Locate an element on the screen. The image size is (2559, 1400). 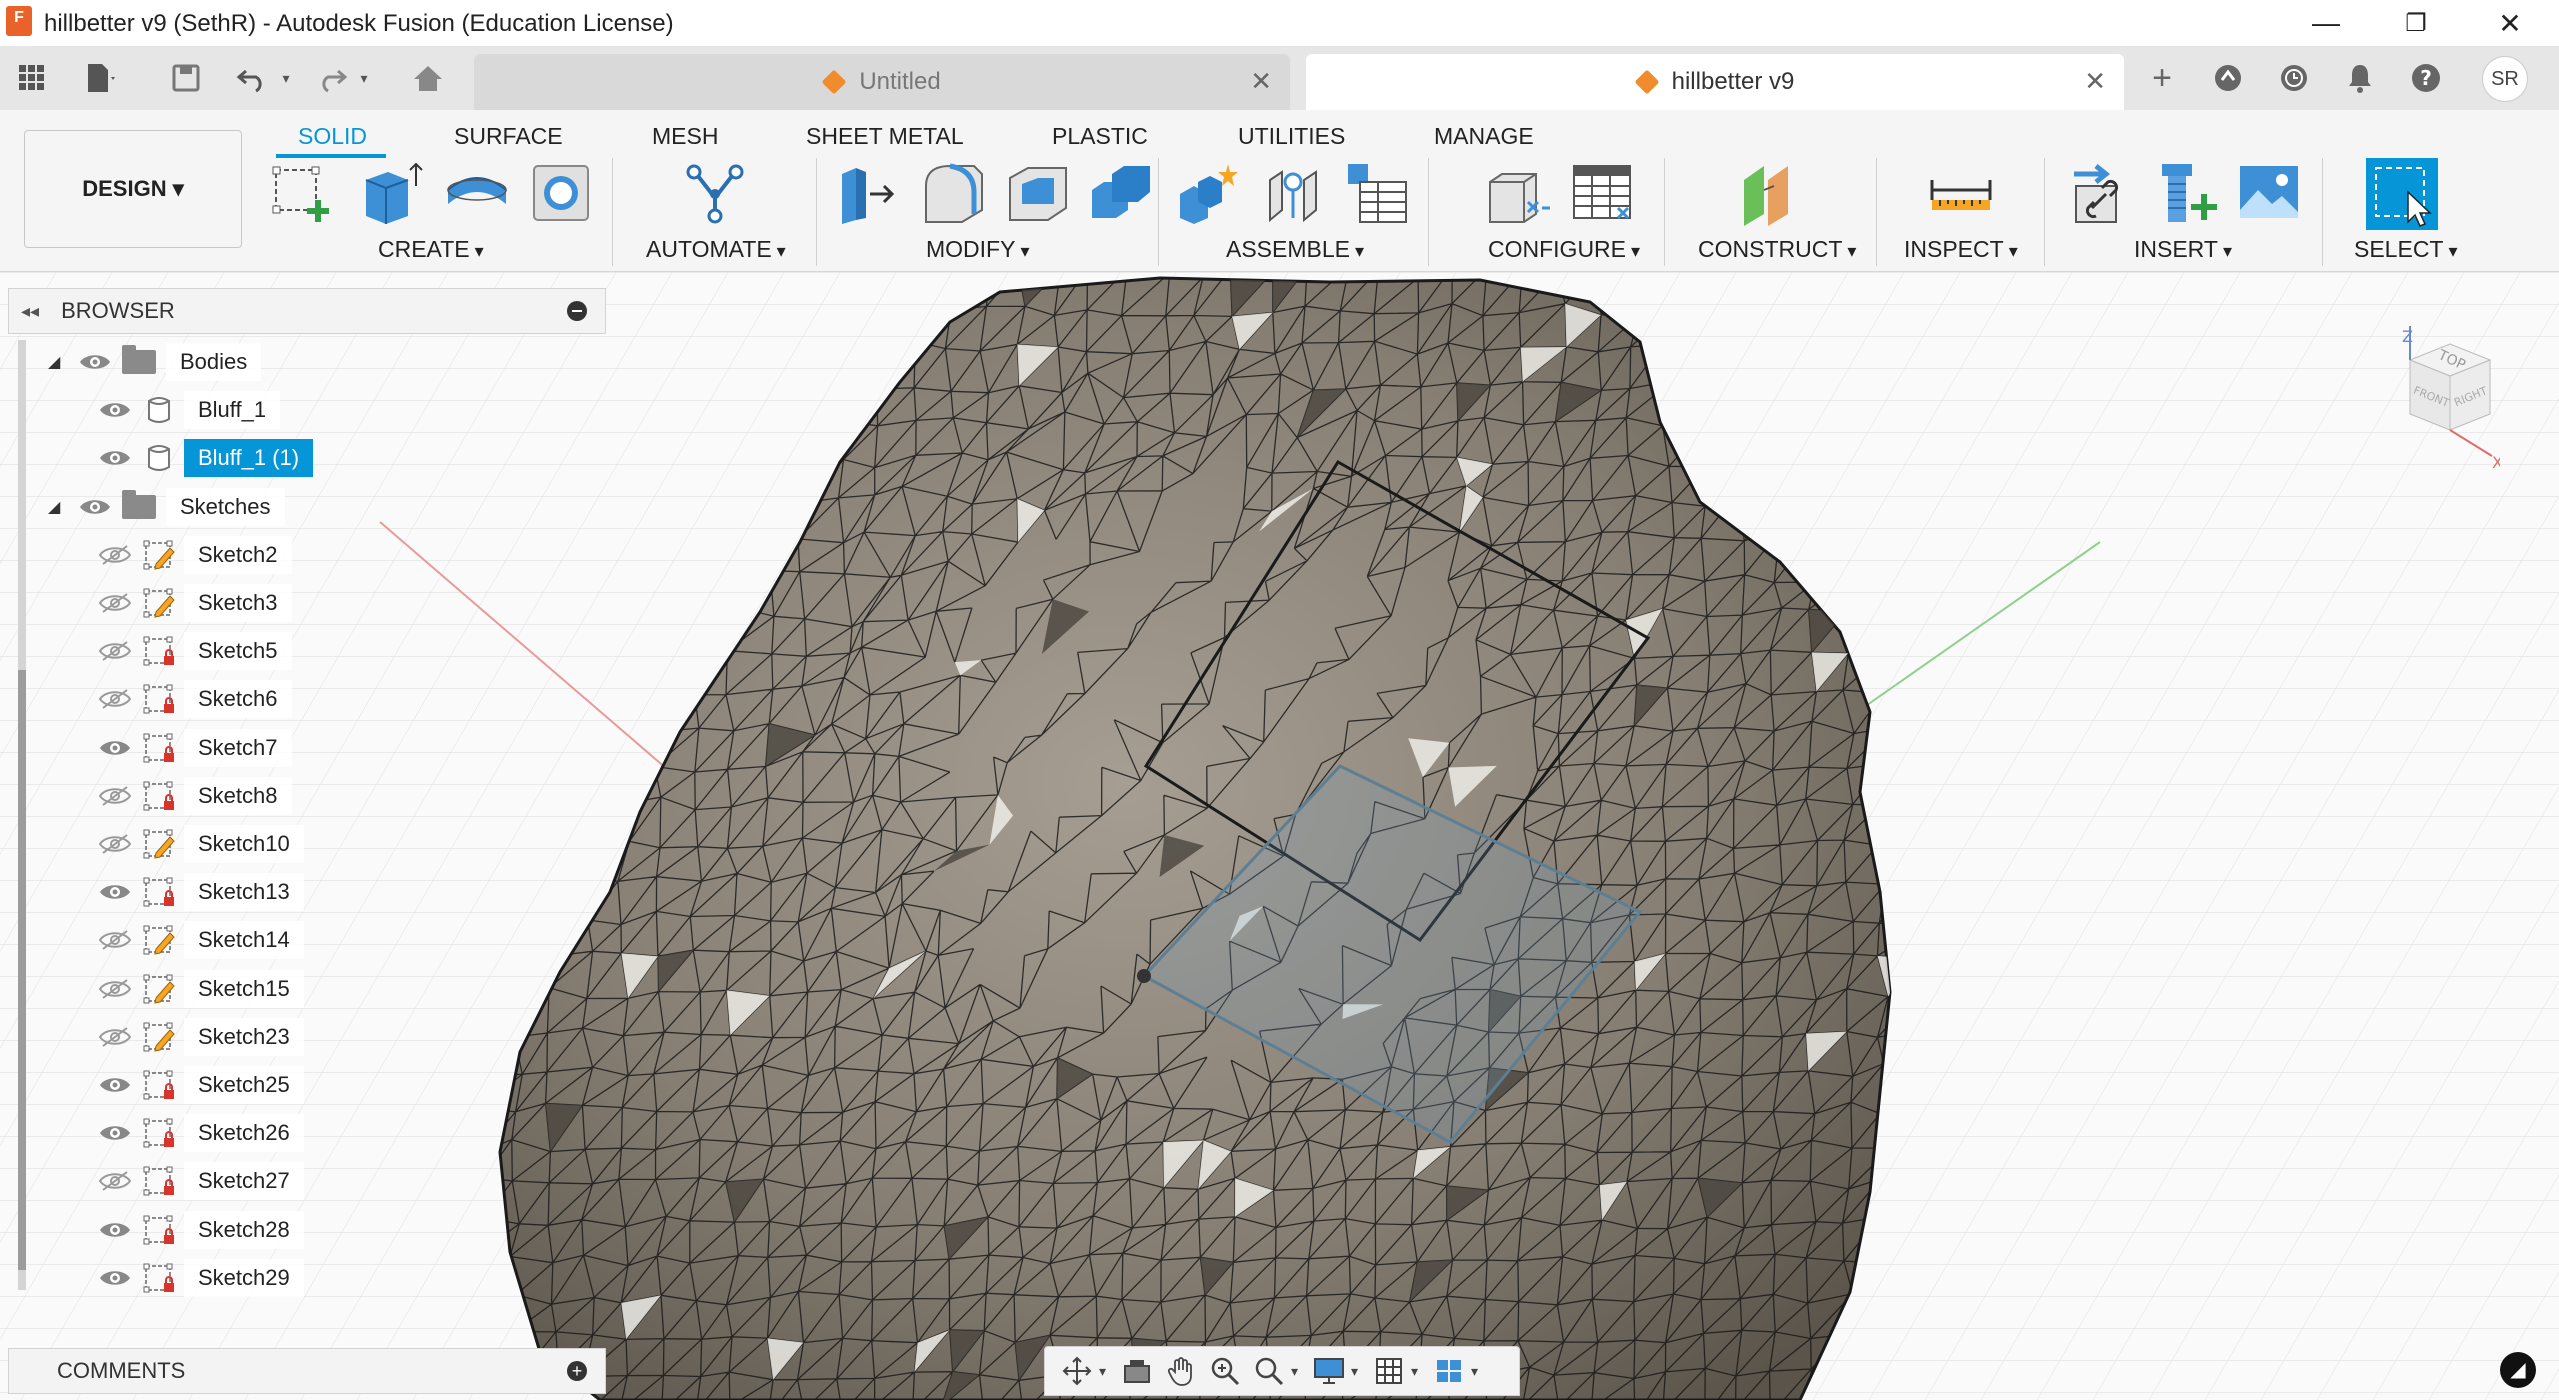
ribbon-tab-surface: SURFACE is located at coordinates (508, 136).